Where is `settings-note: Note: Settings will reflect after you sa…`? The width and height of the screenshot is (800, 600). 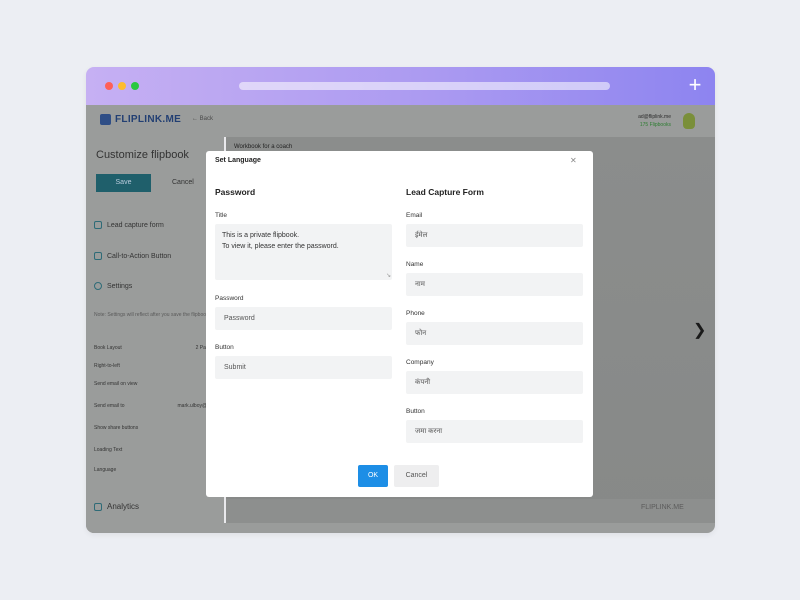
settings-note: Note: Settings will reflect after you sa… is located at coordinates (151, 315).